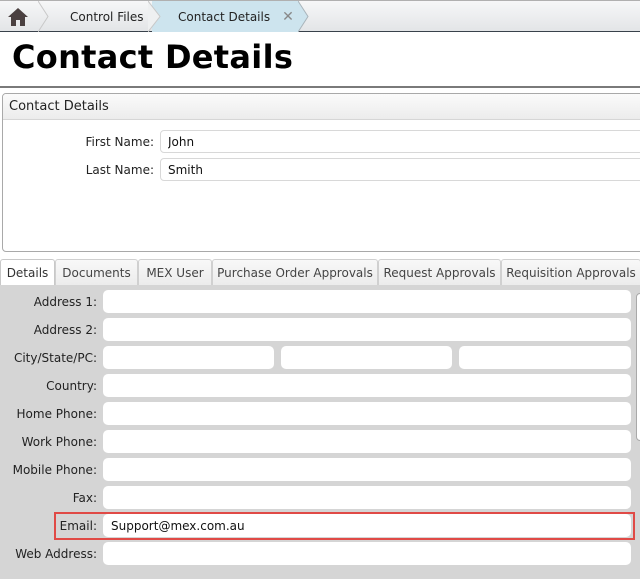 This screenshot has width=640, height=579. Describe the element at coordinates (65, 302) in the screenshot. I see `address1-label: Address 1:` at that location.